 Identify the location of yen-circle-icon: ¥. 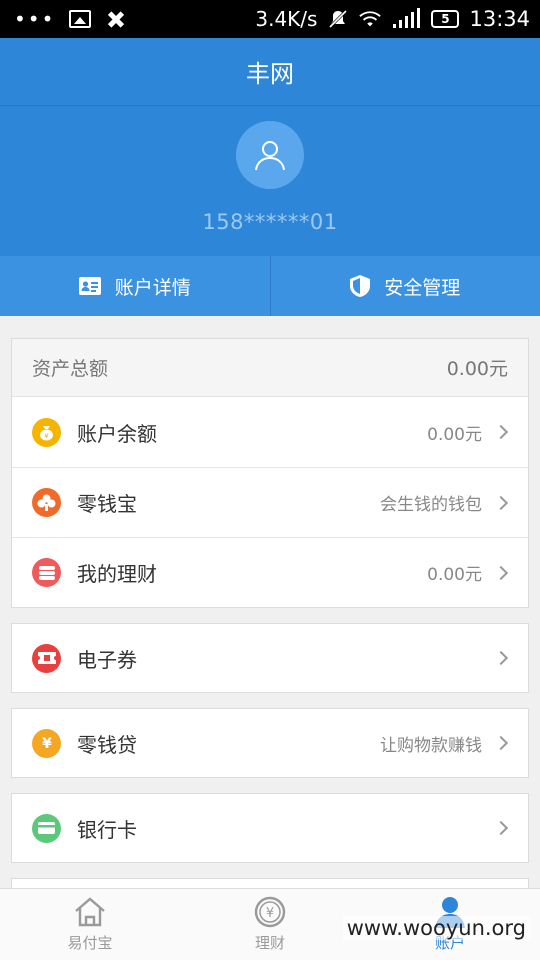
(270, 912).